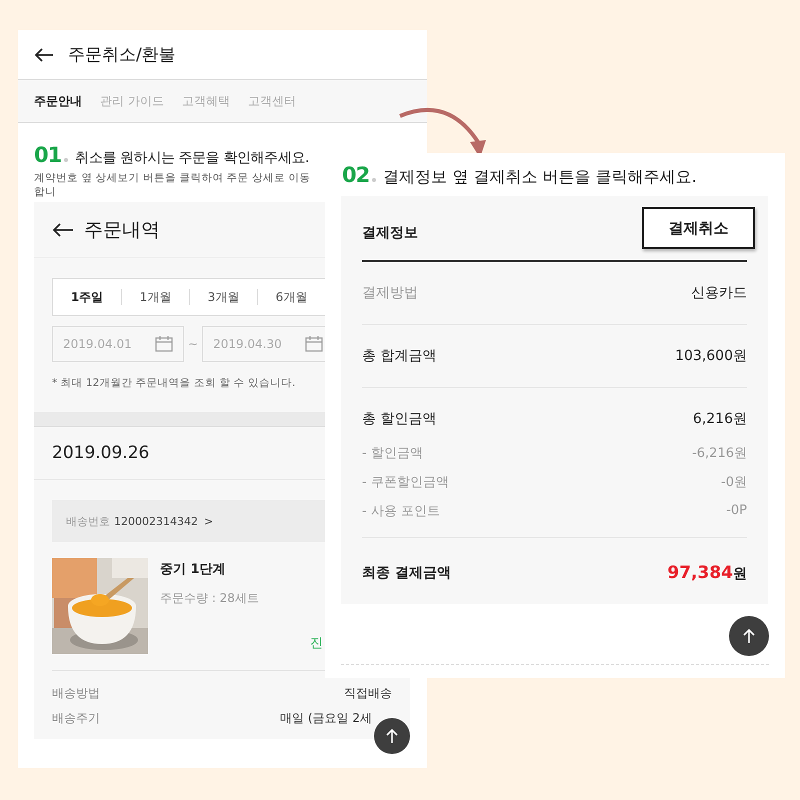 The height and width of the screenshot is (800, 800). Describe the element at coordinates (390, 233) in the screenshot. I see `section-title: 결제정보` at that location.